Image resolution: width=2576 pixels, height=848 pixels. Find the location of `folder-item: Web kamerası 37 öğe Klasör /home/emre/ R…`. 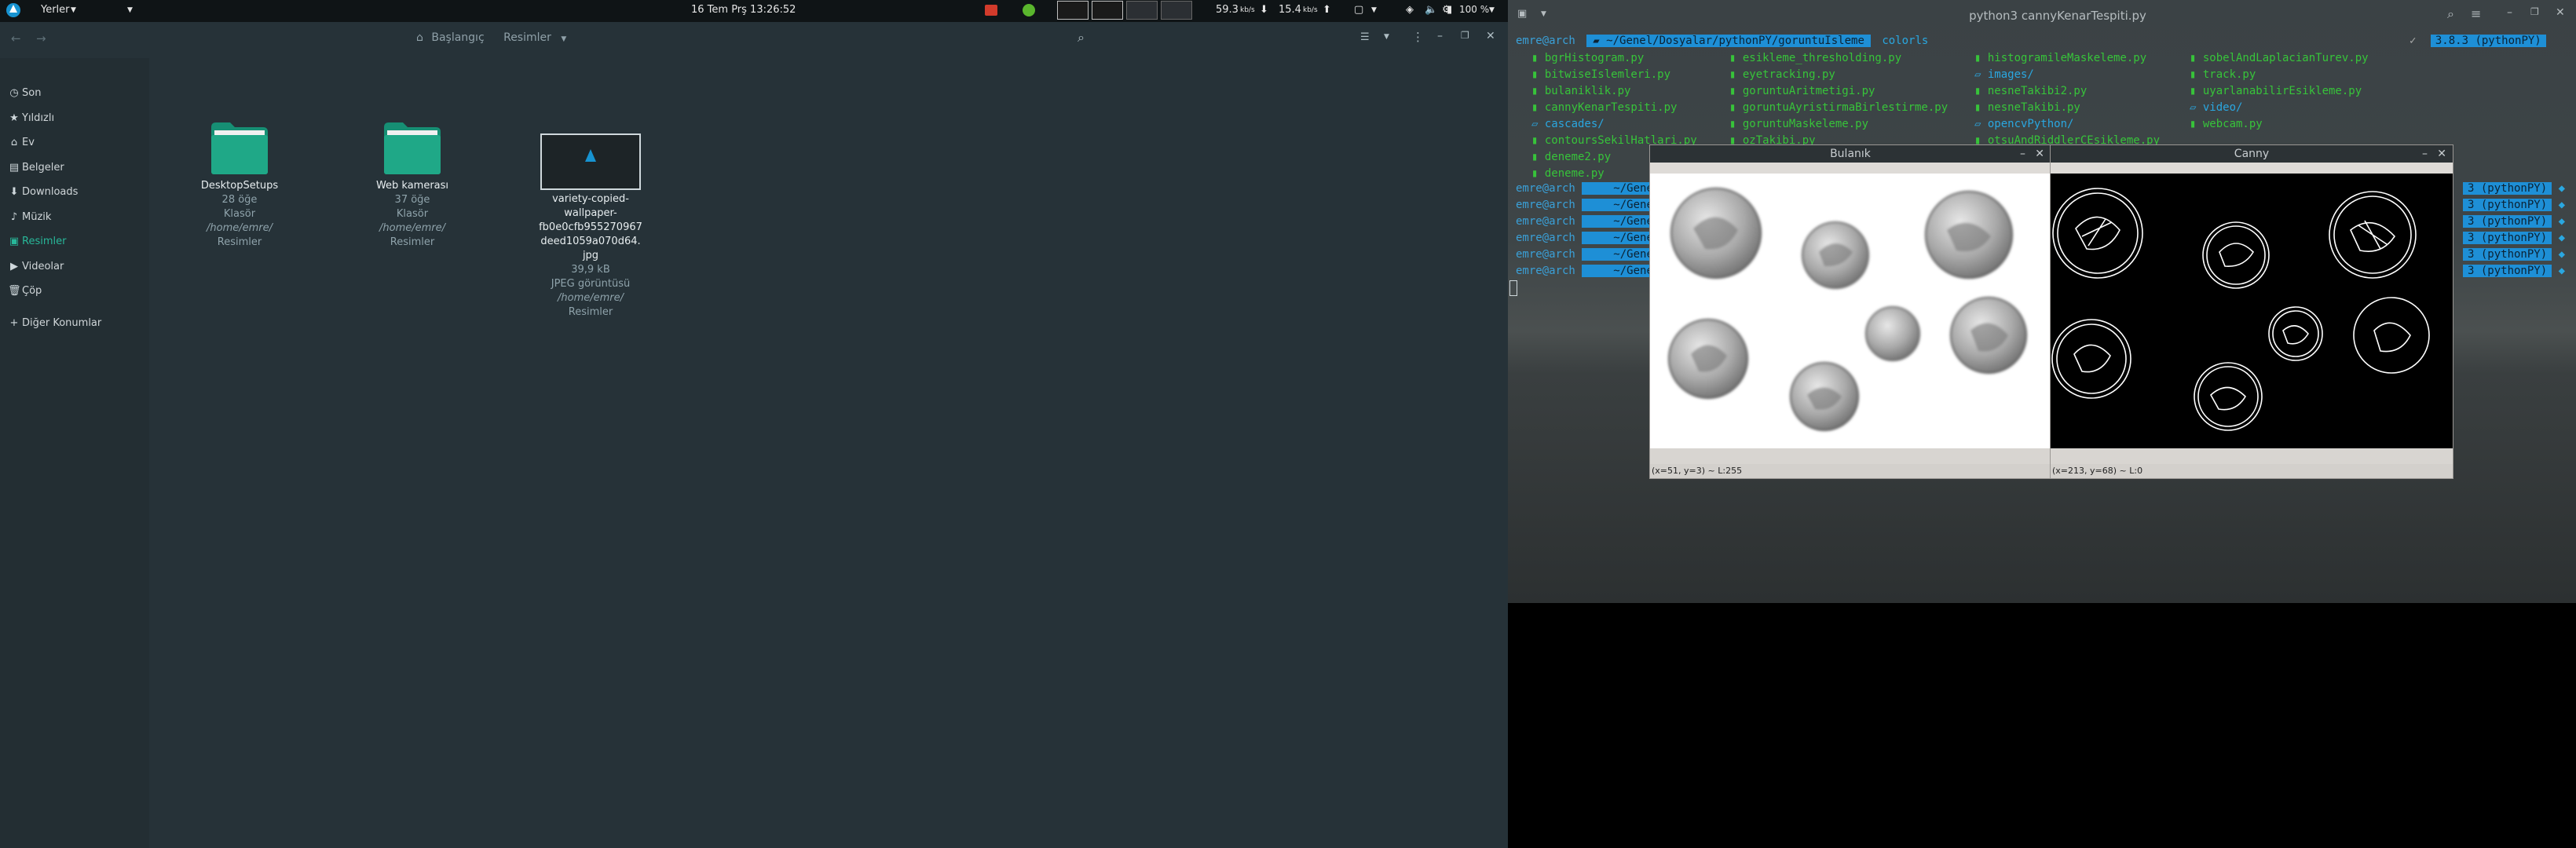

folder-item: Web kamerası 37 öğe Klasör /home/emre/ R… is located at coordinates (412, 185).